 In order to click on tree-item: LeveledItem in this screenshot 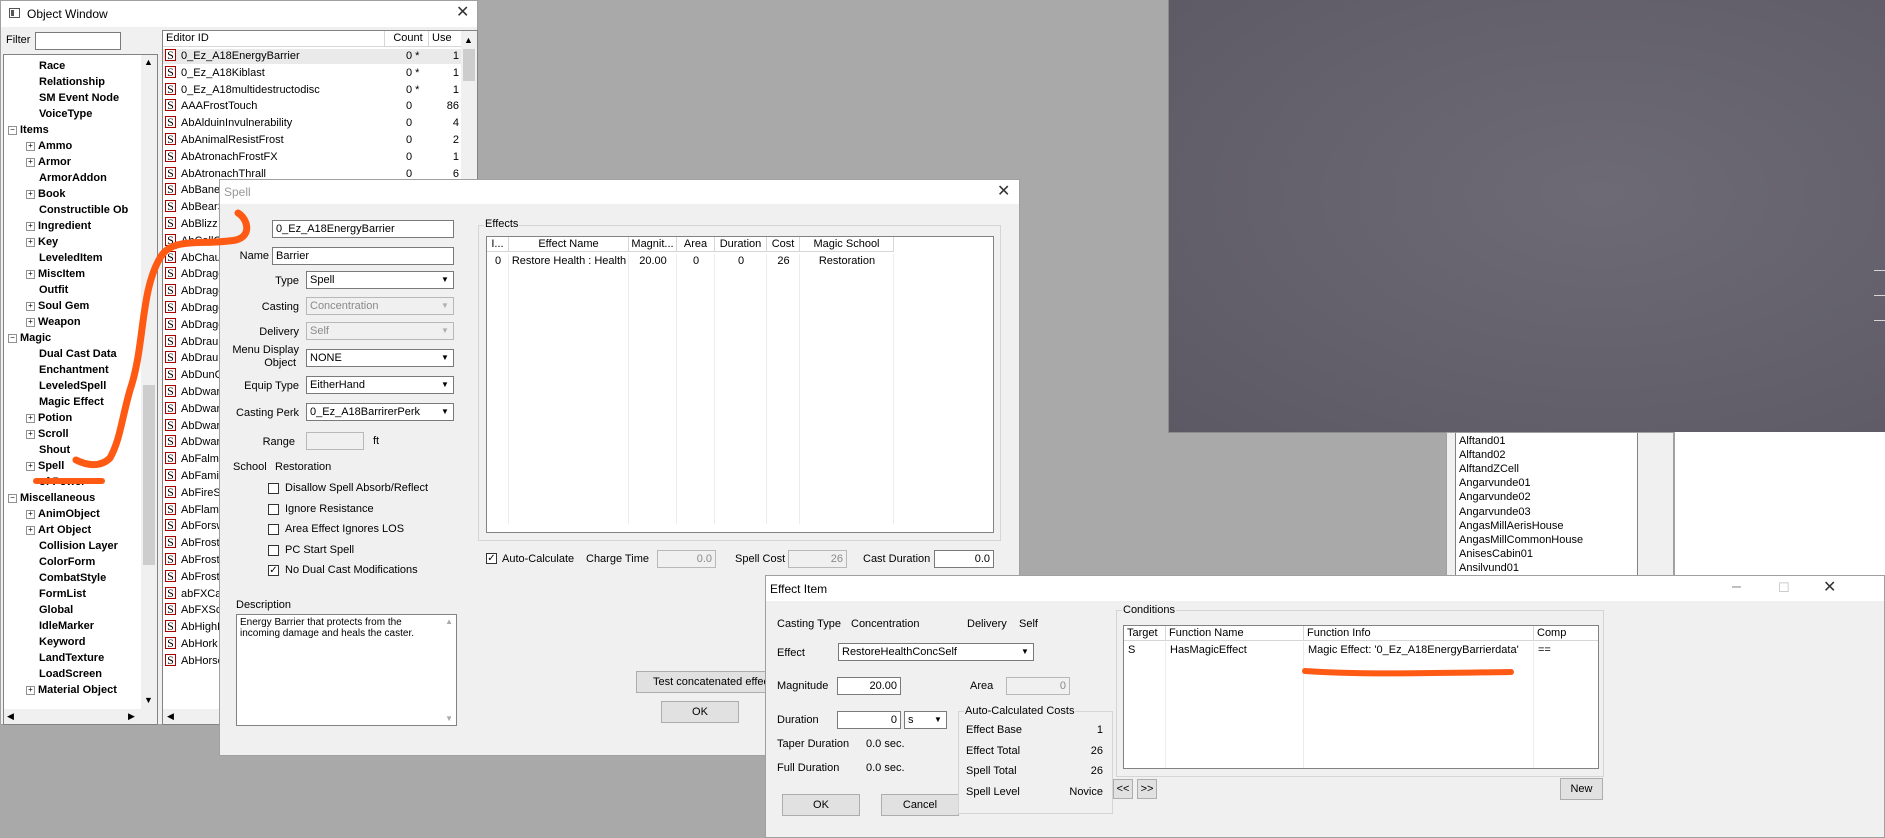, I will do `click(71, 258)`.